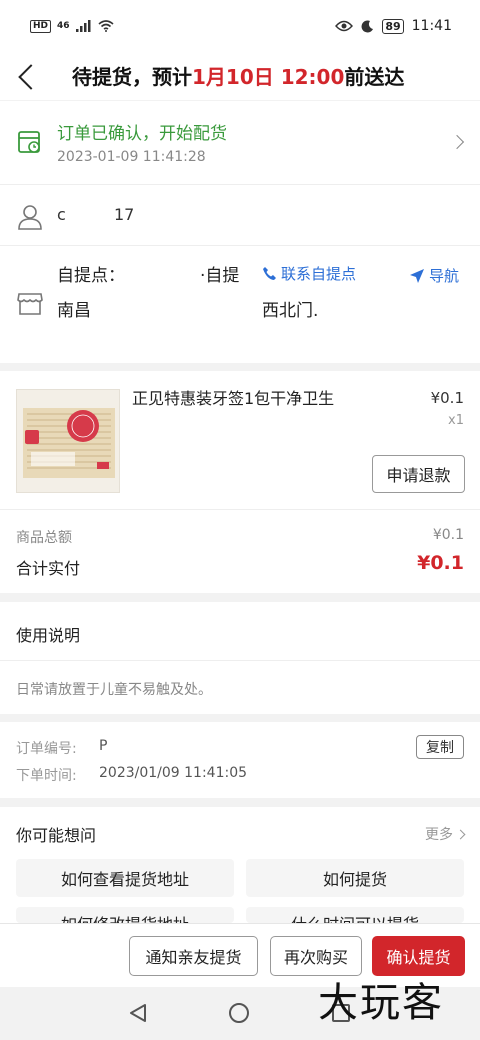 The height and width of the screenshot is (1040, 480). I want to click on back-button, so click(27, 76).